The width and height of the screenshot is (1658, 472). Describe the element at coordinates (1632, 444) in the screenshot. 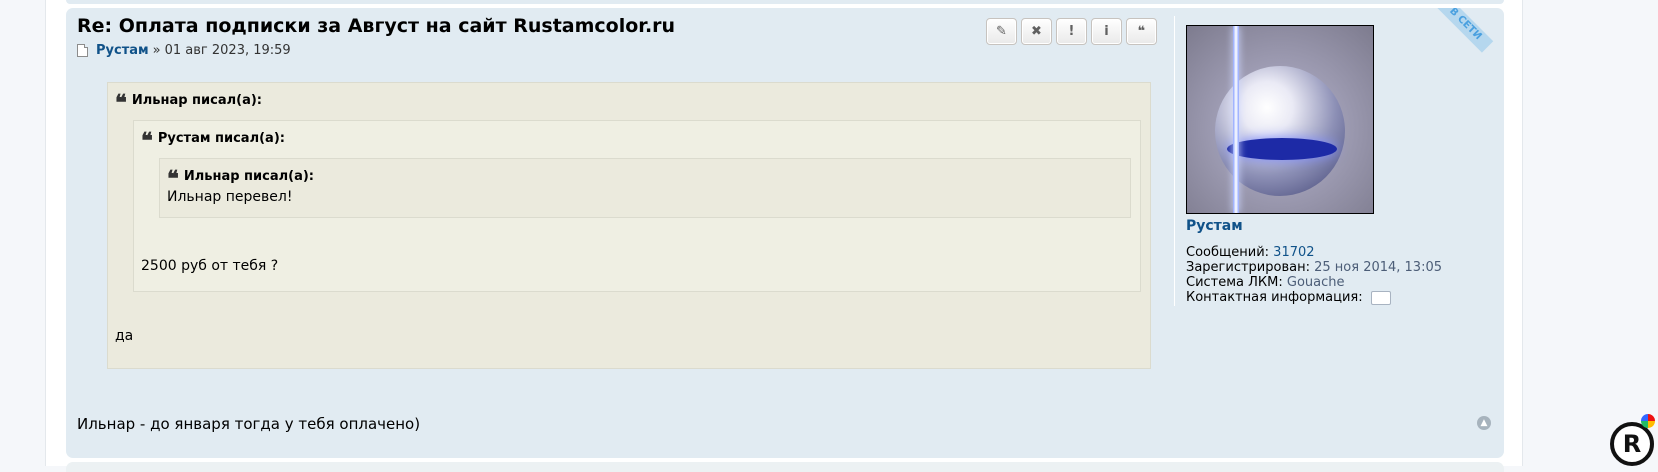

I see `site-logo-badge: R` at that location.